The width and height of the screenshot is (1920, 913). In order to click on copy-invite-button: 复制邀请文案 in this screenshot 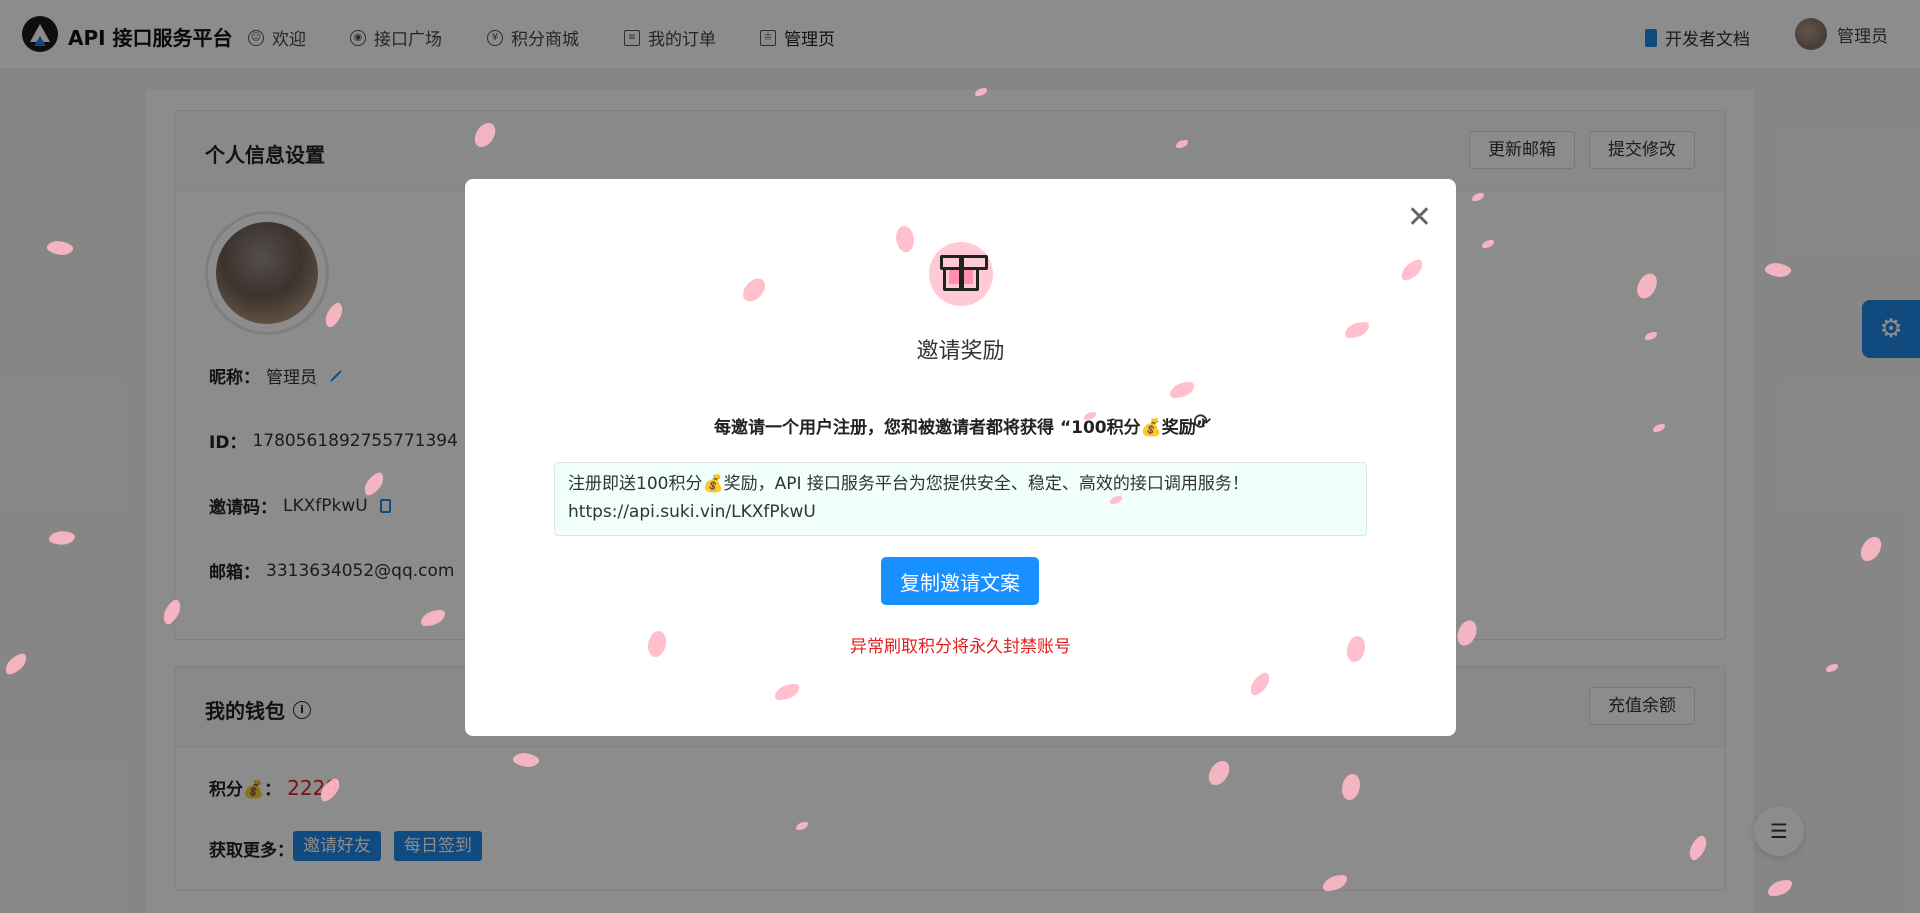, I will do `click(960, 581)`.